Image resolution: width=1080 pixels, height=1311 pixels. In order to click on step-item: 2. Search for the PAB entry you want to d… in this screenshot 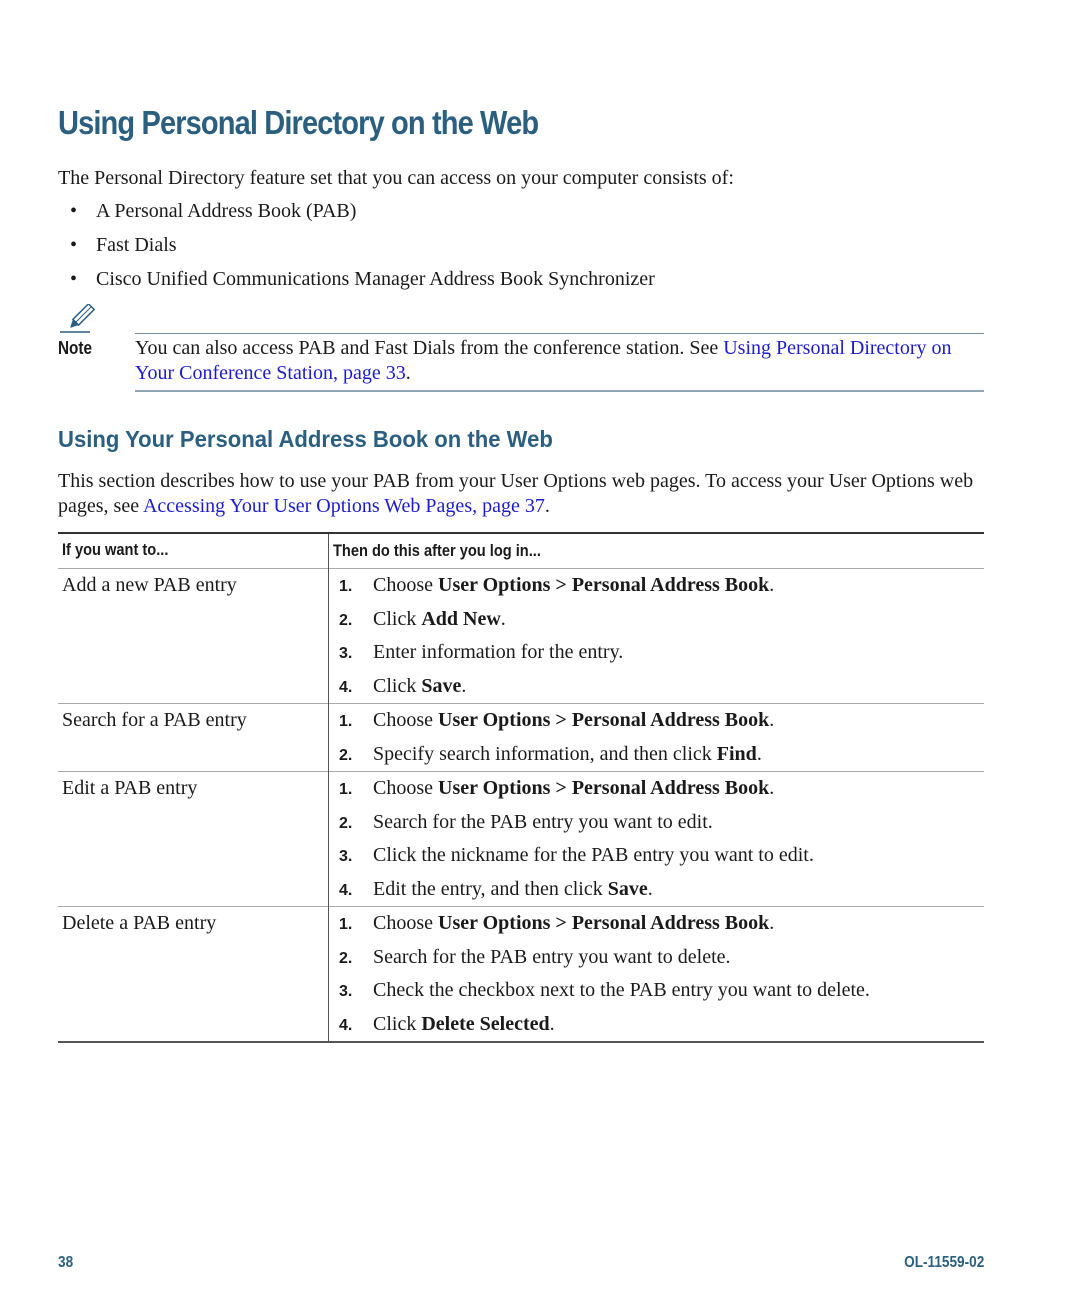, I will do `click(659, 958)`.